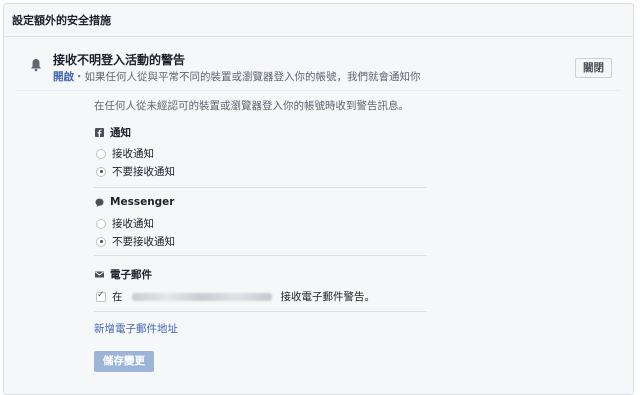  I want to click on add-email-link: 新增電子郵件地址, so click(136, 328).